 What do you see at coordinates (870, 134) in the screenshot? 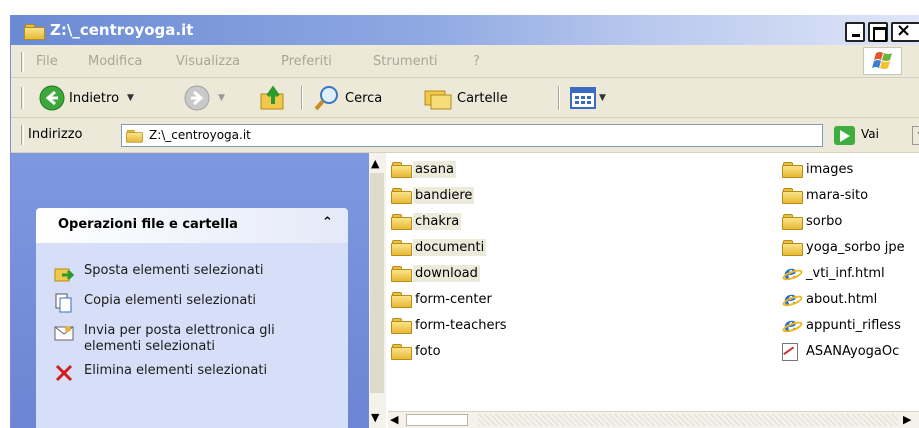
I see `go-label: Vai` at bounding box center [870, 134].